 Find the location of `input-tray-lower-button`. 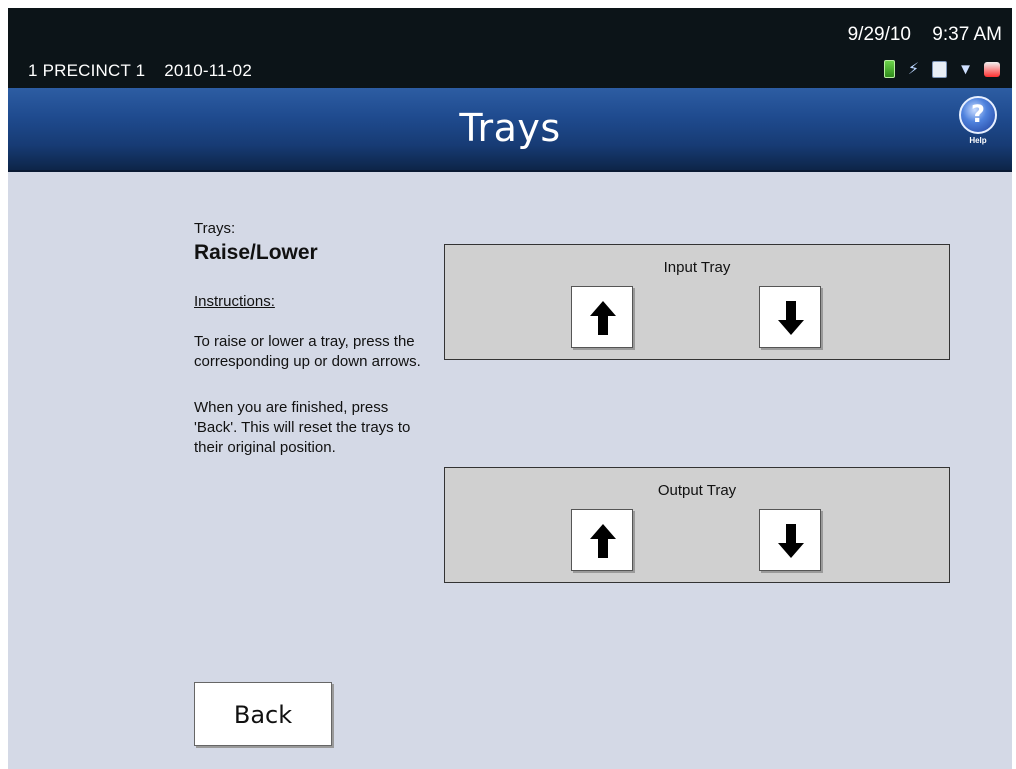

input-tray-lower-button is located at coordinates (790, 317).